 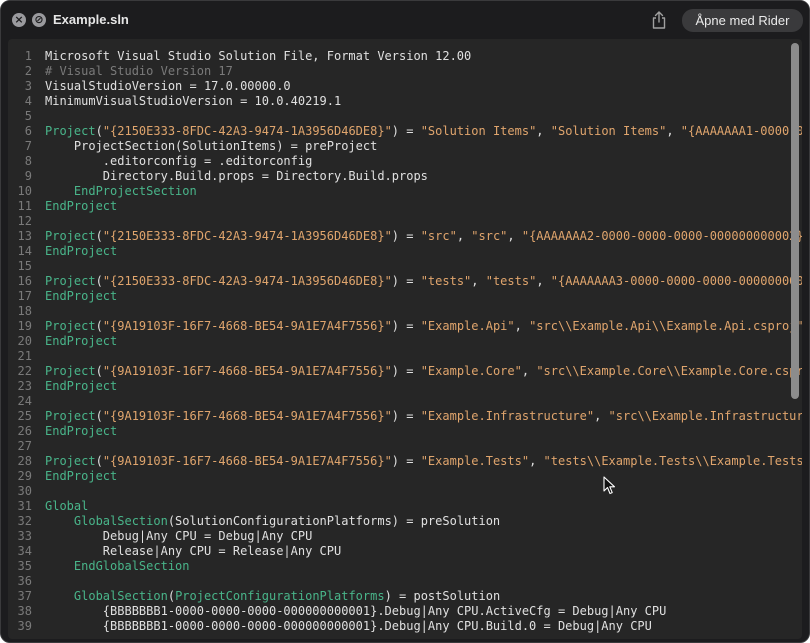 What do you see at coordinates (28, 116) in the screenshot?
I see `line-number: 5` at bounding box center [28, 116].